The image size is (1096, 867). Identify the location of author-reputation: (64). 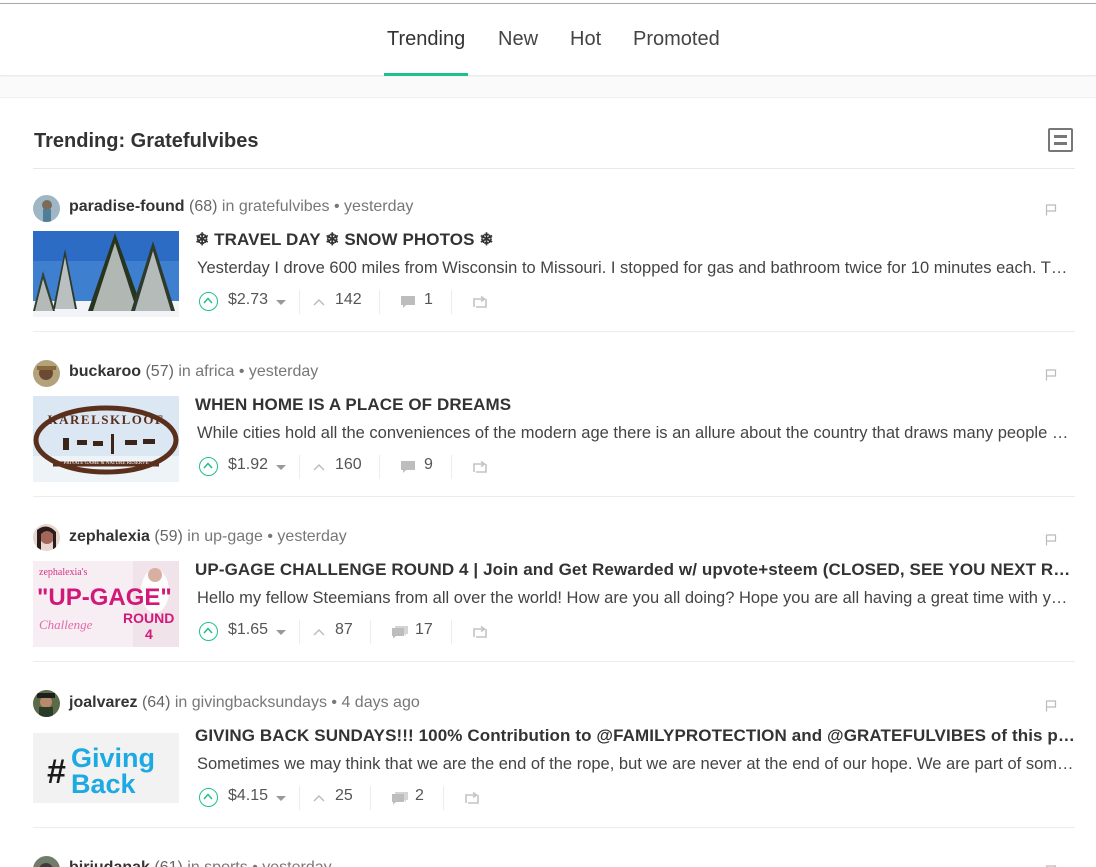
(156, 702).